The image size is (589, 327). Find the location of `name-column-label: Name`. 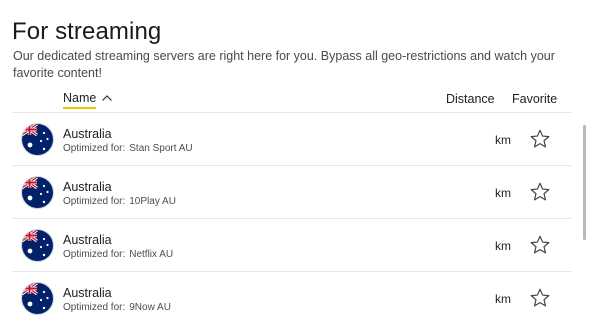

name-column-label: Name is located at coordinates (80, 99).